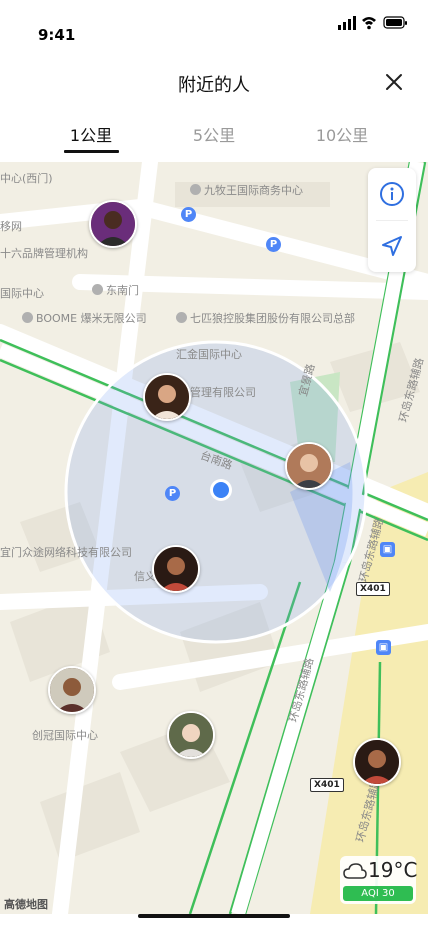  I want to click on poi-label: 管理有限公司, so click(223, 392).